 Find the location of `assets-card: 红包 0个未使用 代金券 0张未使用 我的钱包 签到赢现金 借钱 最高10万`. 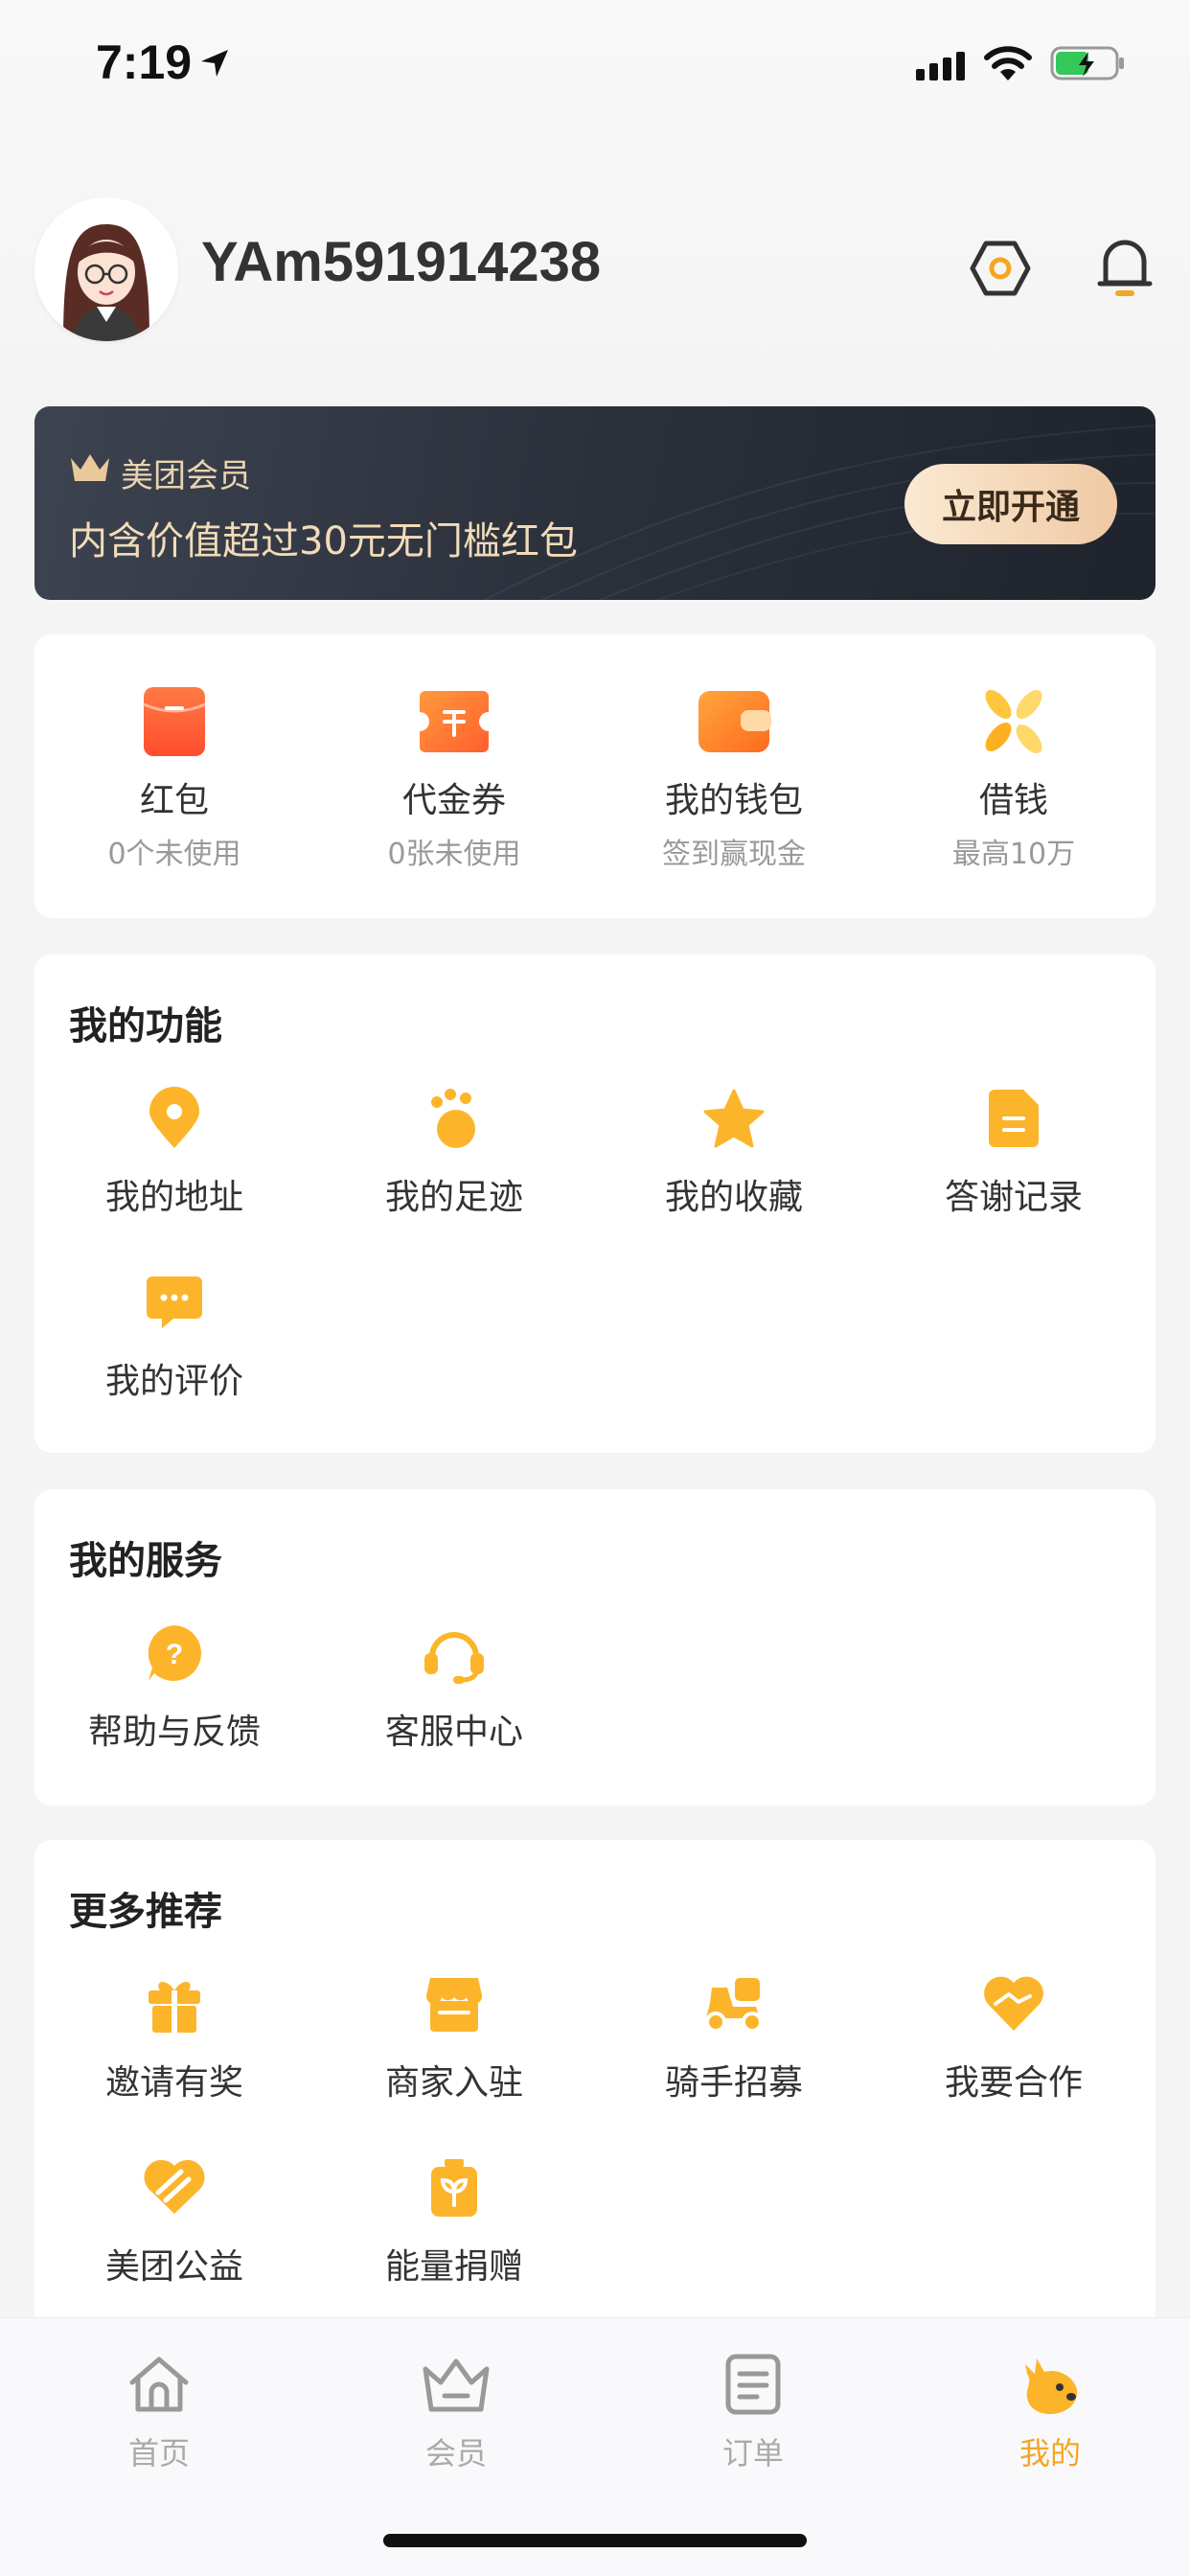

assets-card: 红包 0个未使用 代金券 0张未使用 我的钱包 签到赢现金 借钱 最高10万 is located at coordinates (595, 776).